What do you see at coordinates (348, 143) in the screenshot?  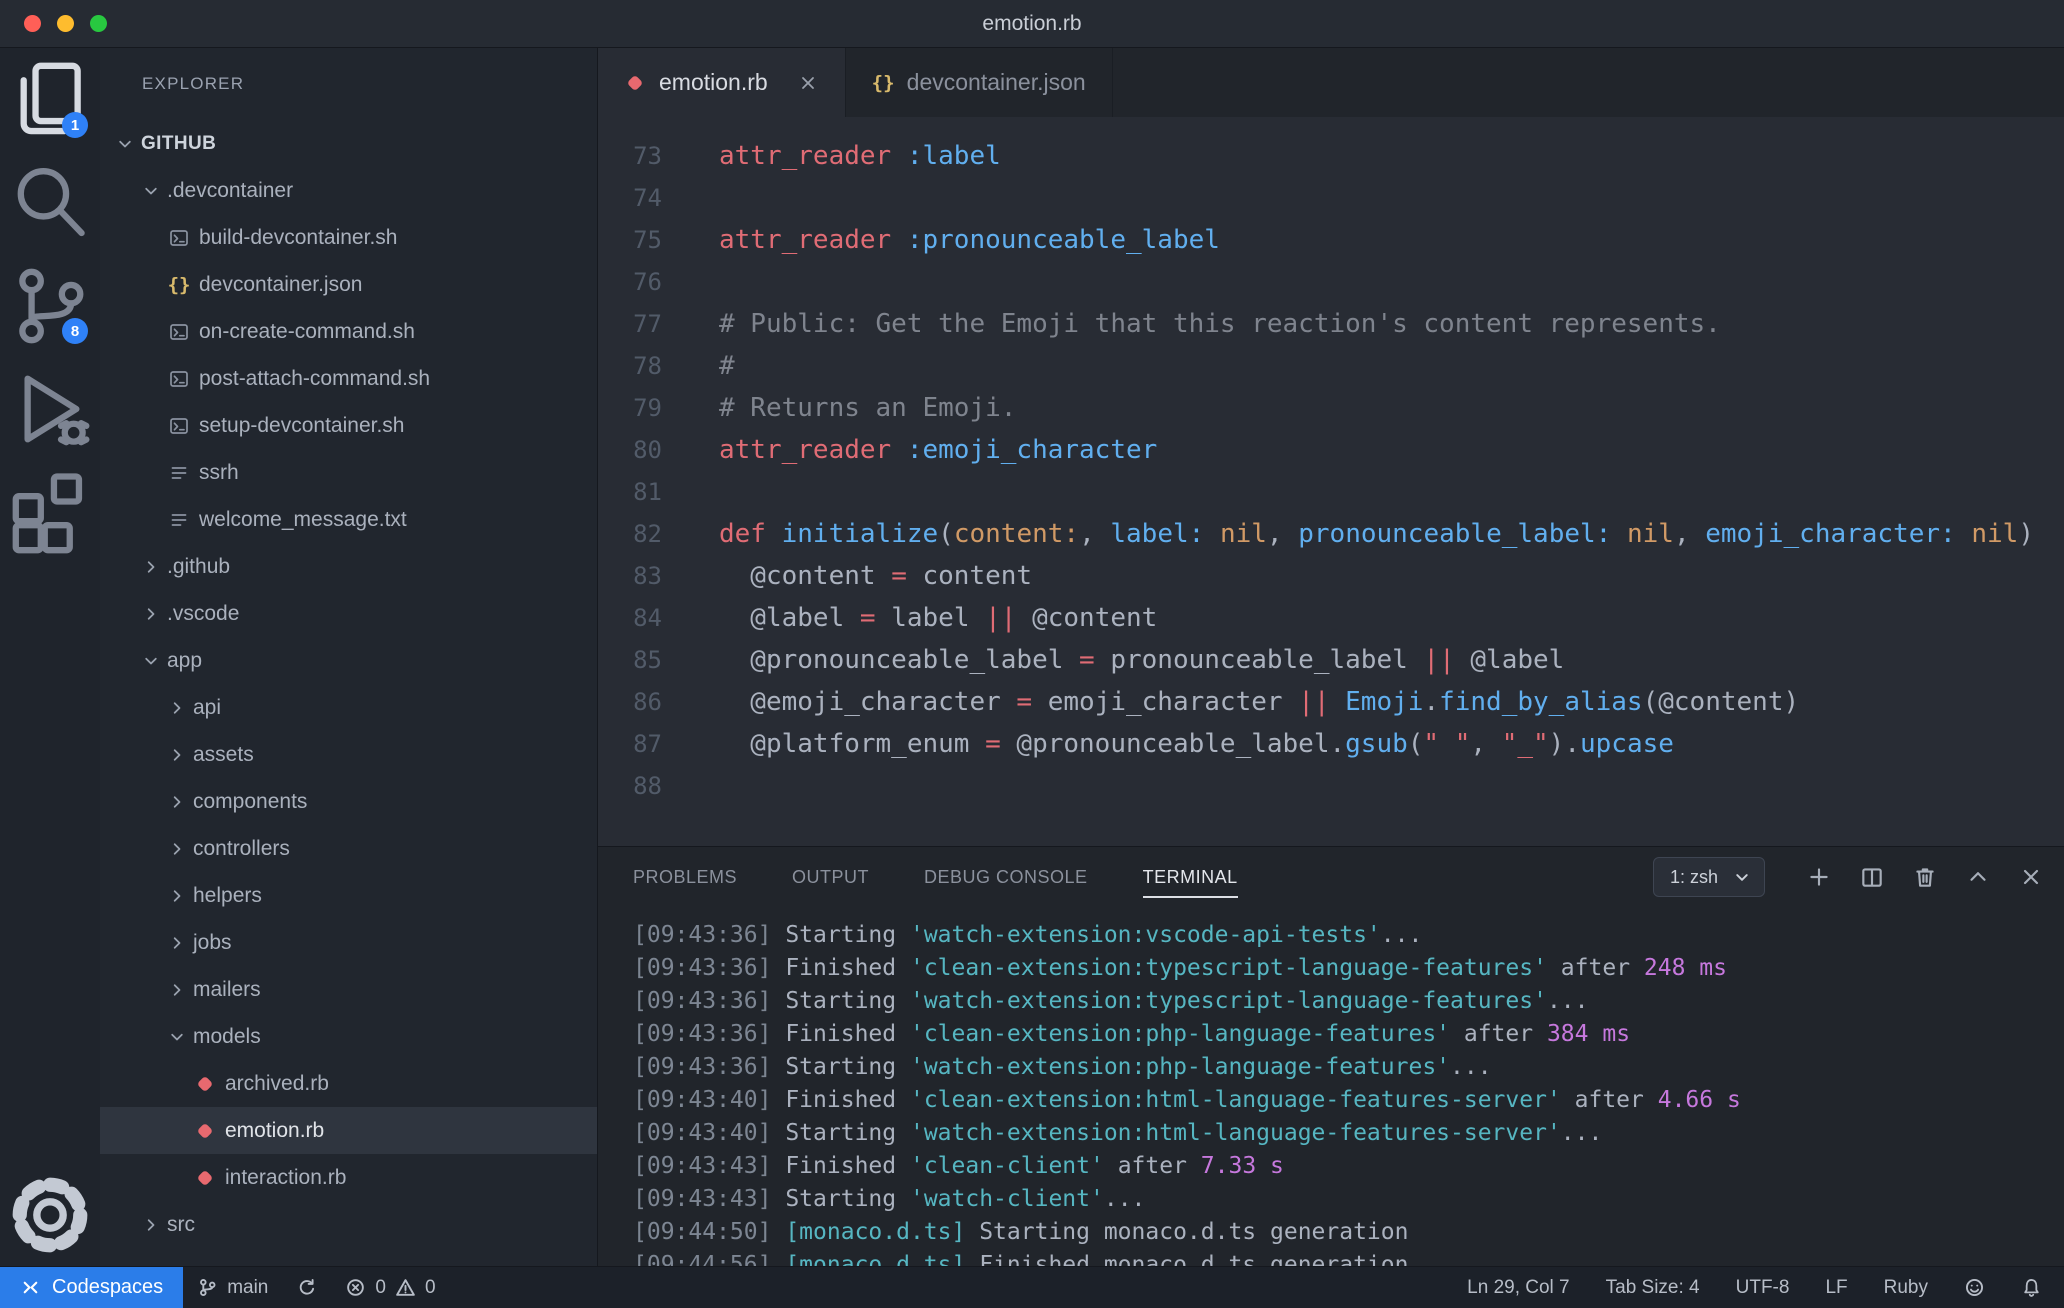 I see `tree-item-github: GITHUB` at bounding box center [348, 143].